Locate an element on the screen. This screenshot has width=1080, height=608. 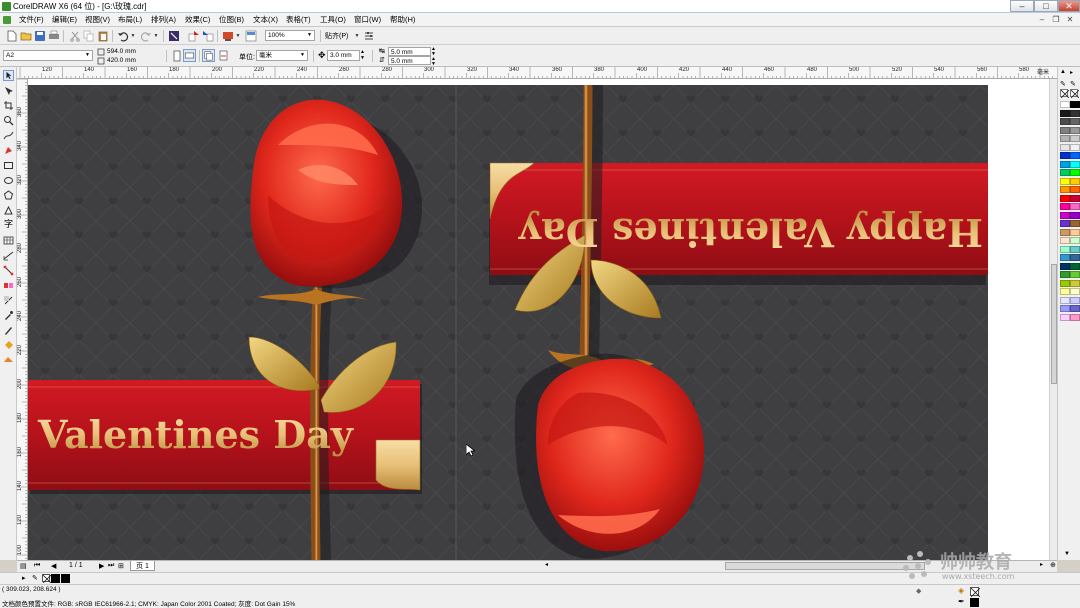
doc-minimize-button: – is located at coordinates (1042, 19).